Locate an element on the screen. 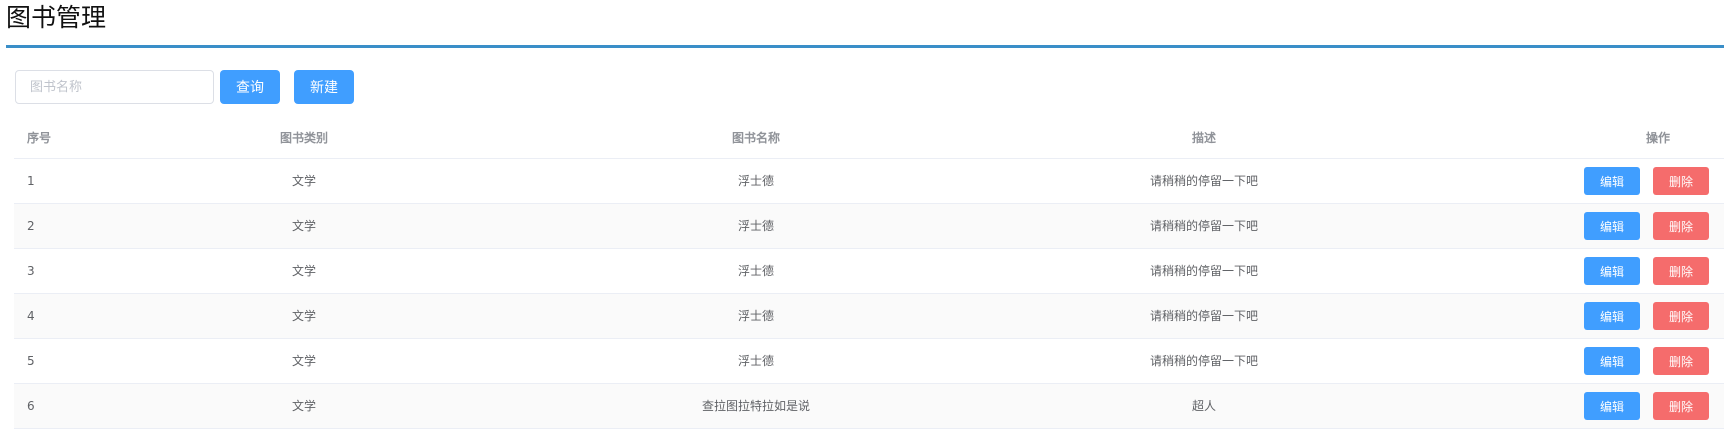 The height and width of the screenshot is (429, 1724). column-header-index: 序号 is located at coordinates (39, 138).